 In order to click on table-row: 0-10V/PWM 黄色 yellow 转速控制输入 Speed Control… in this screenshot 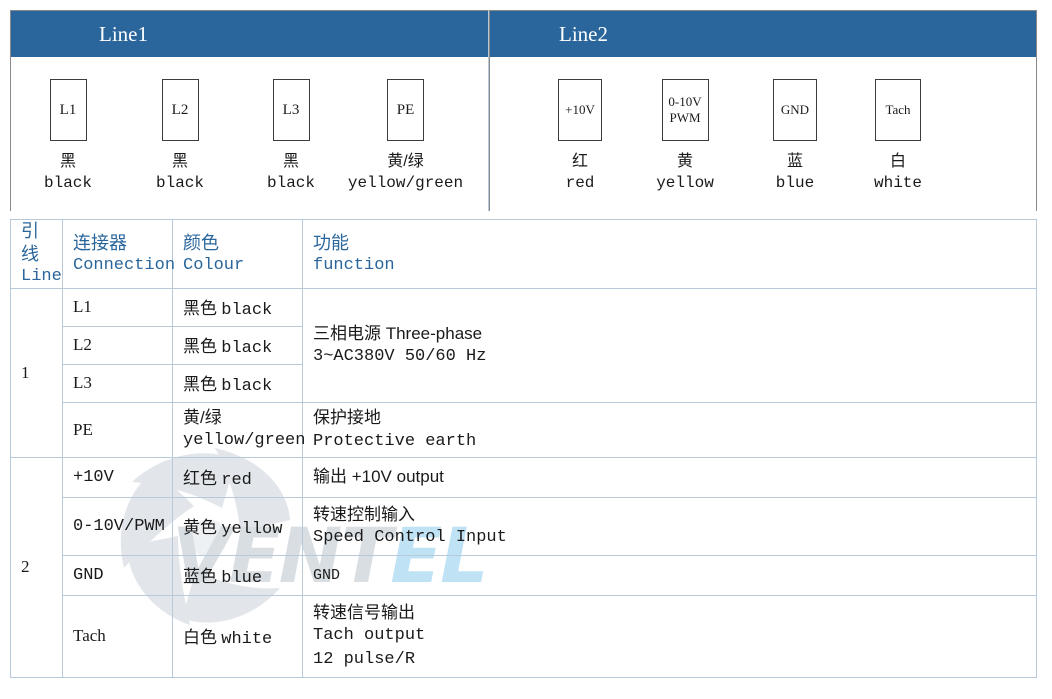, I will do `click(524, 526)`.